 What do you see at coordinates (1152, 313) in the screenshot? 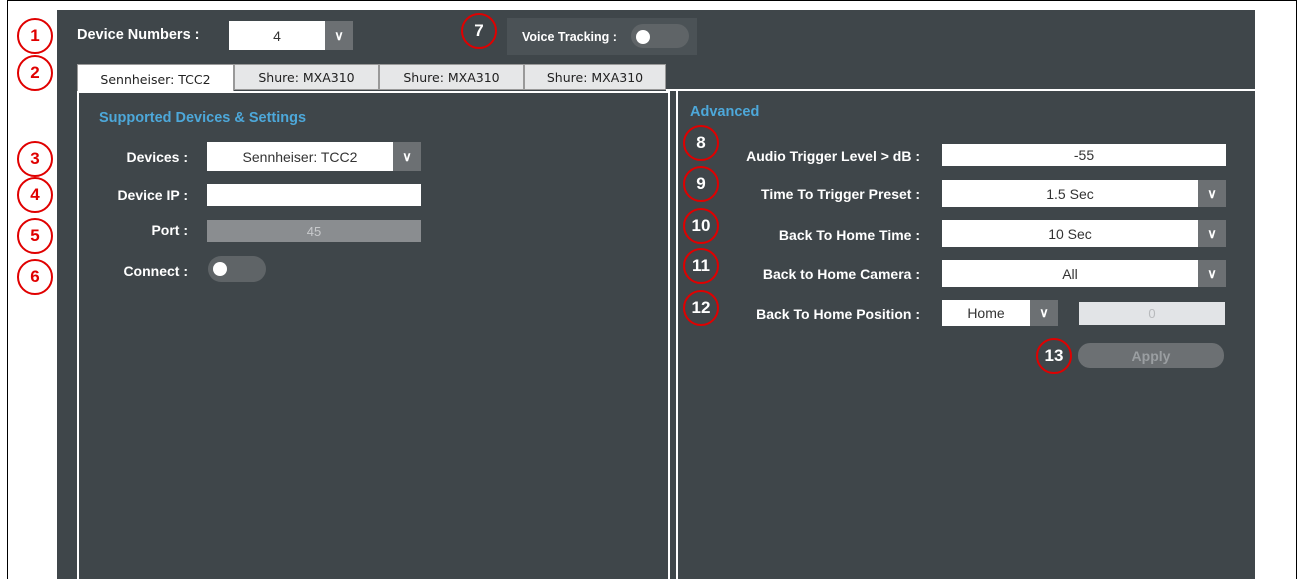
I see `back-home-position-number-input: 0` at bounding box center [1152, 313].